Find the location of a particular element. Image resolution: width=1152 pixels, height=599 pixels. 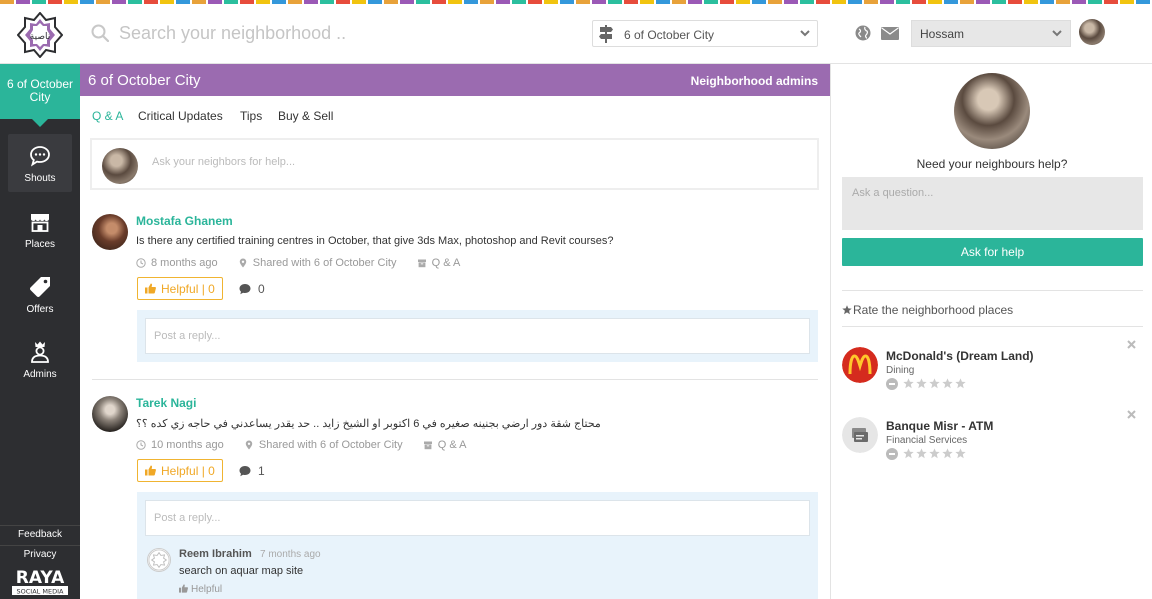

post-category: Q & A is located at coordinates (446, 263).